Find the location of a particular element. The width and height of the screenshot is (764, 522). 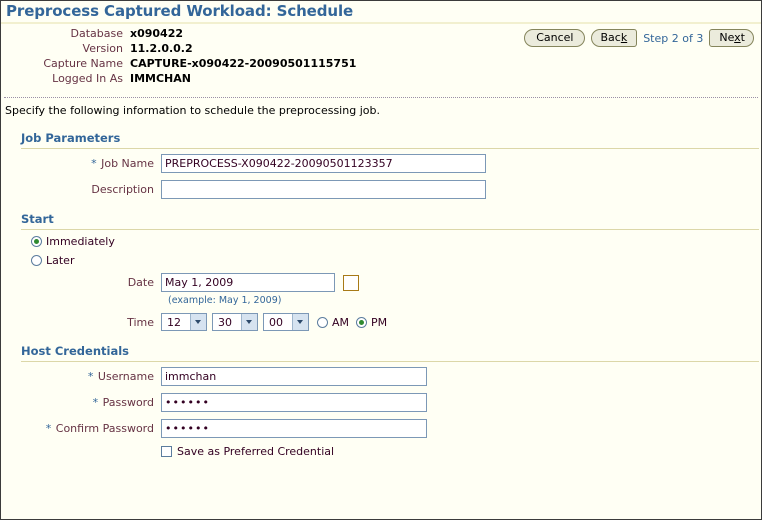

radio-am-label: AM is located at coordinates (341, 322).